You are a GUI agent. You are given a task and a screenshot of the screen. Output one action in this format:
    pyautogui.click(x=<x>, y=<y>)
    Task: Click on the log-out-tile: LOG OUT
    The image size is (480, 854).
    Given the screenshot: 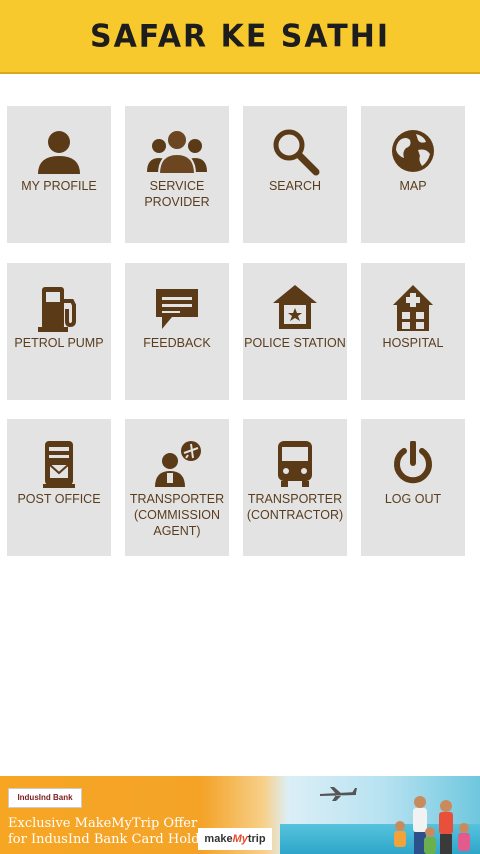 What is the action you would take?
    pyautogui.click(x=413, y=487)
    